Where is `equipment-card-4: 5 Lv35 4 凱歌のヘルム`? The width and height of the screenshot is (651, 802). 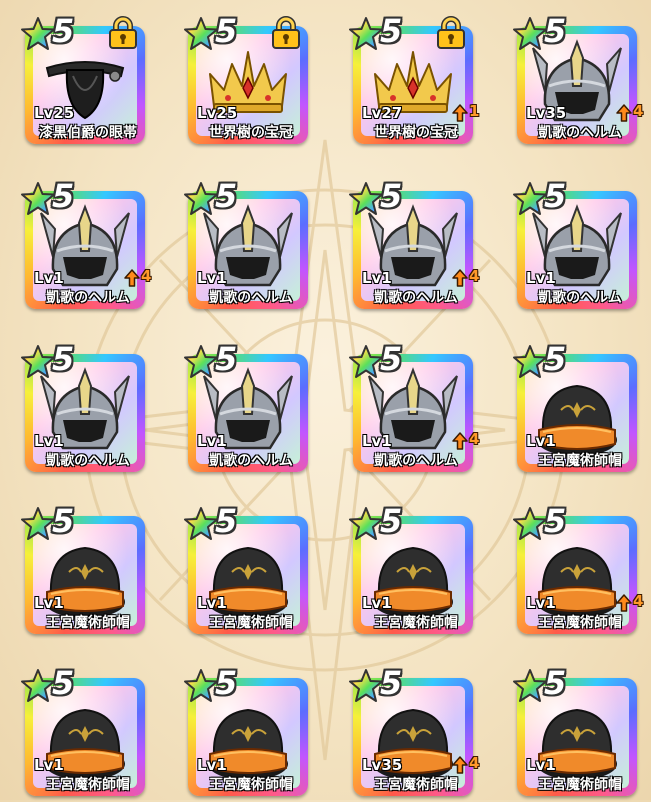 equipment-card-4: 5 Lv35 4 凱歌のヘルム is located at coordinates (579, 80).